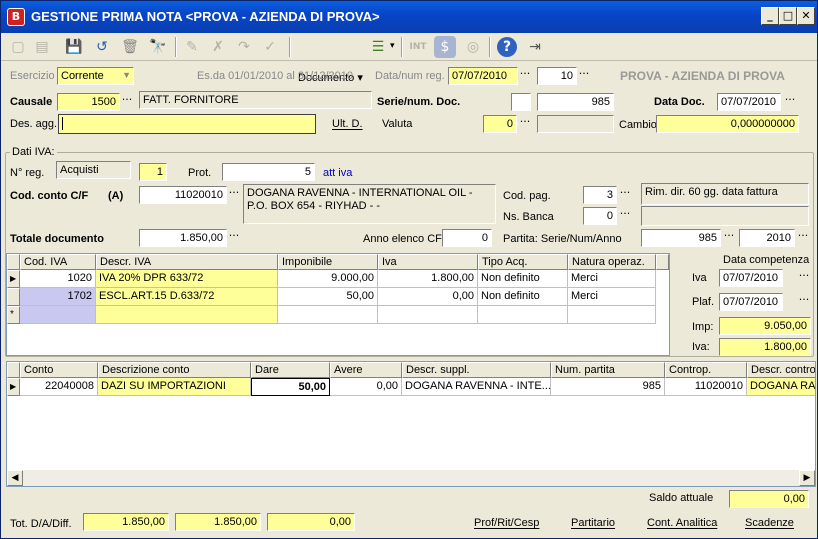  I want to click on iva-cell-iva: 0,00, so click(428, 297).